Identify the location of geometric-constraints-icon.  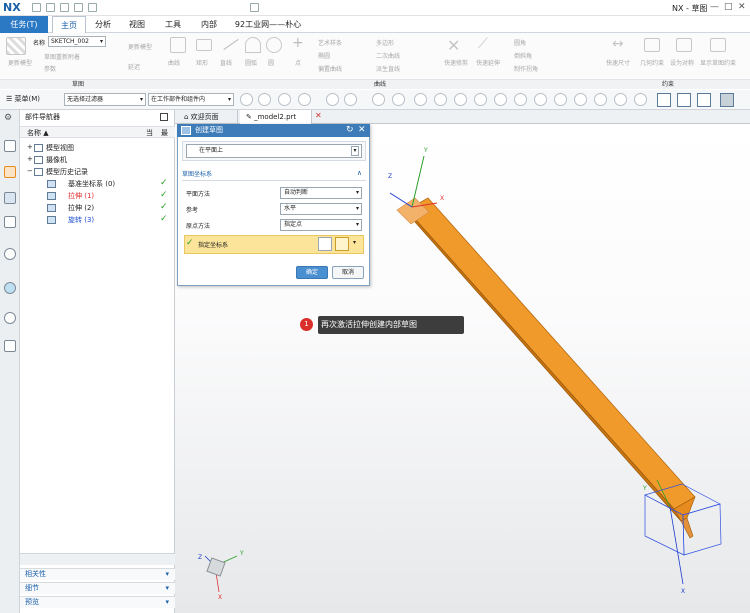
(652, 45).